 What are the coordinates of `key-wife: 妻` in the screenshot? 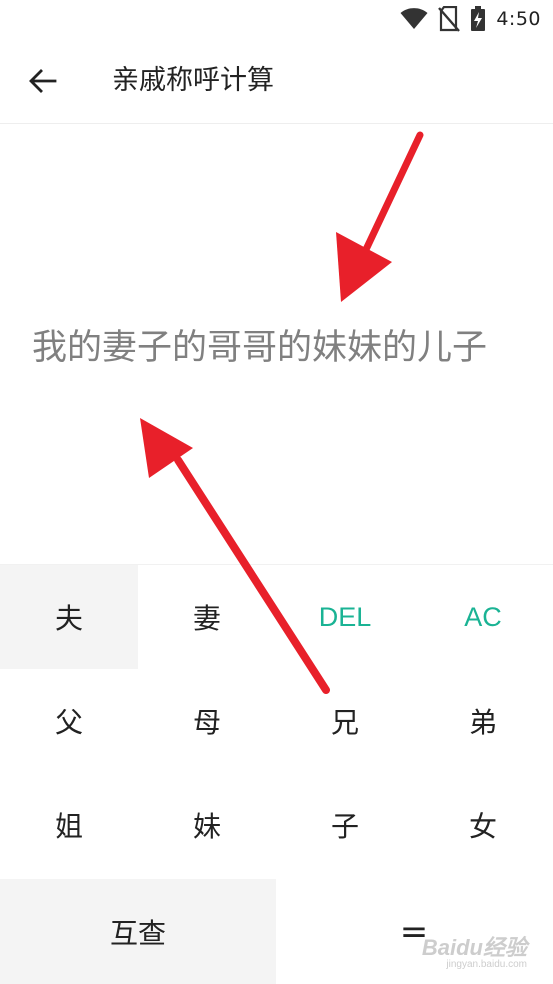 It's located at (207, 617).